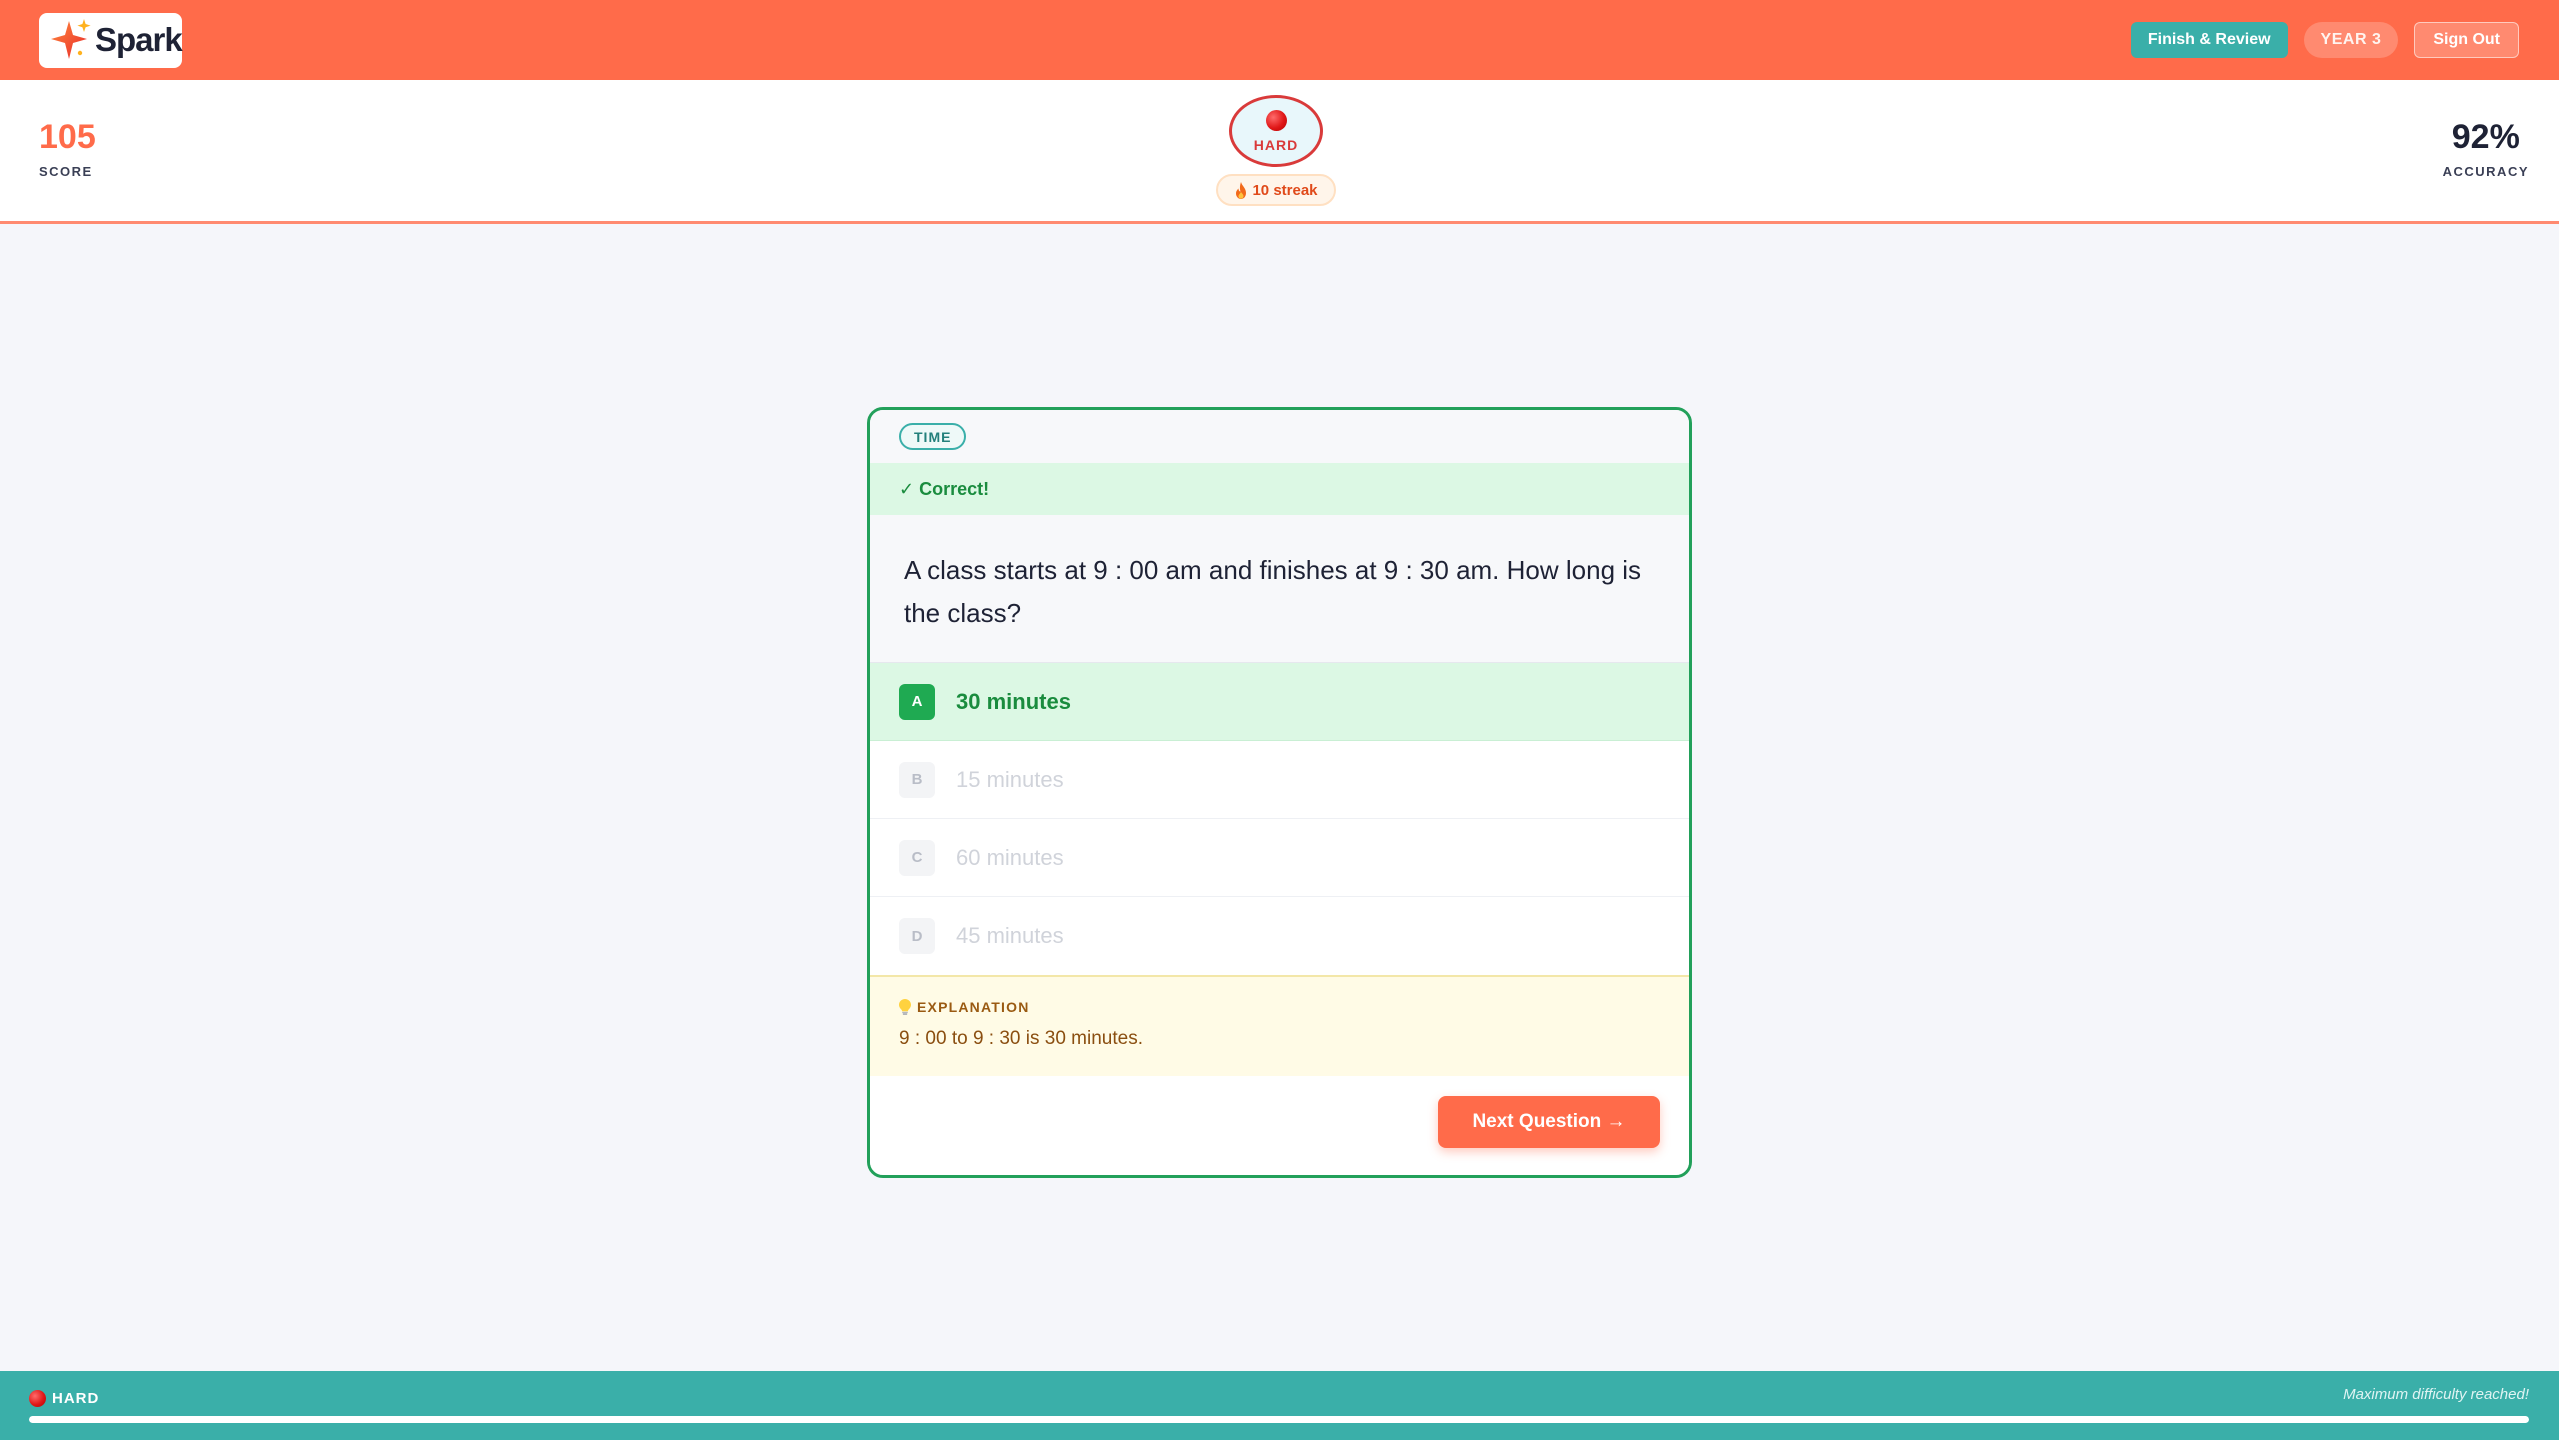 This screenshot has width=2559, height=1440. What do you see at coordinates (917, 701) in the screenshot?
I see `option-letter: A` at bounding box center [917, 701].